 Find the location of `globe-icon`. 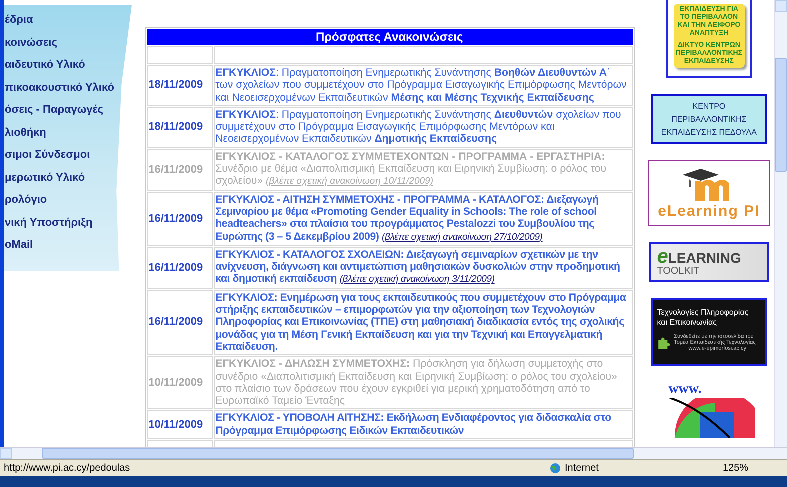

globe-icon is located at coordinates (555, 468).